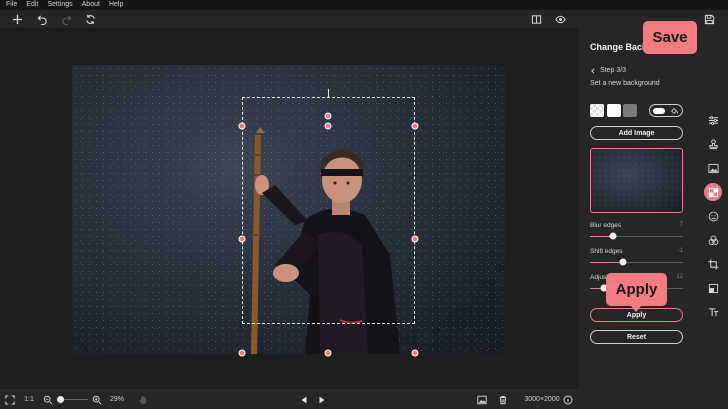 This screenshot has height=409, width=728. Describe the element at coordinates (597, 110) in the screenshot. I see `swatch-transparent` at that location.